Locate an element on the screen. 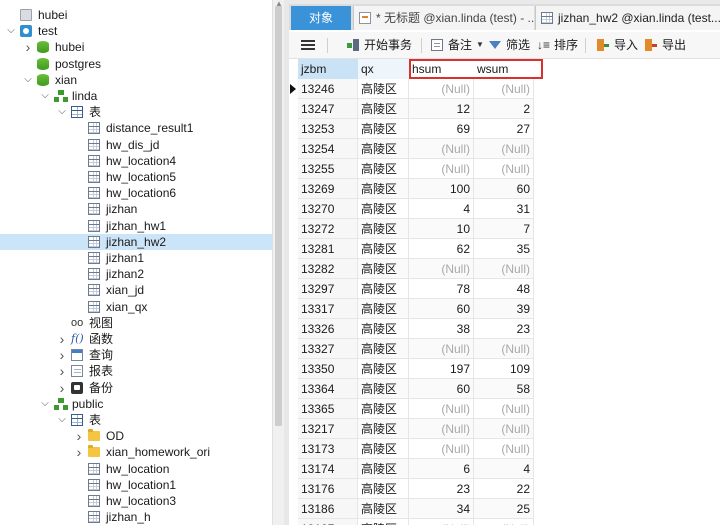 The width and height of the screenshot is (720, 525). tree-item: › 备份 is located at coordinates (136, 388).